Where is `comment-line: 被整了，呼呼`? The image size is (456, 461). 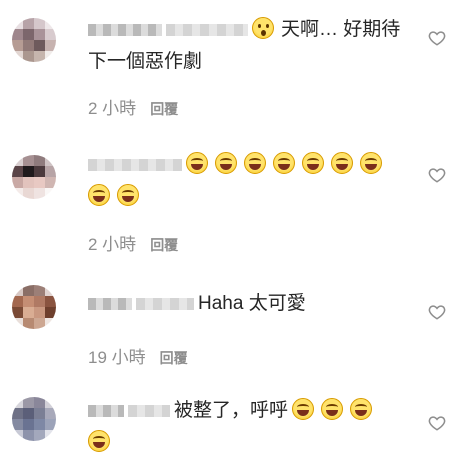 comment-line: 被整了，呼呼 is located at coordinates (248, 411).